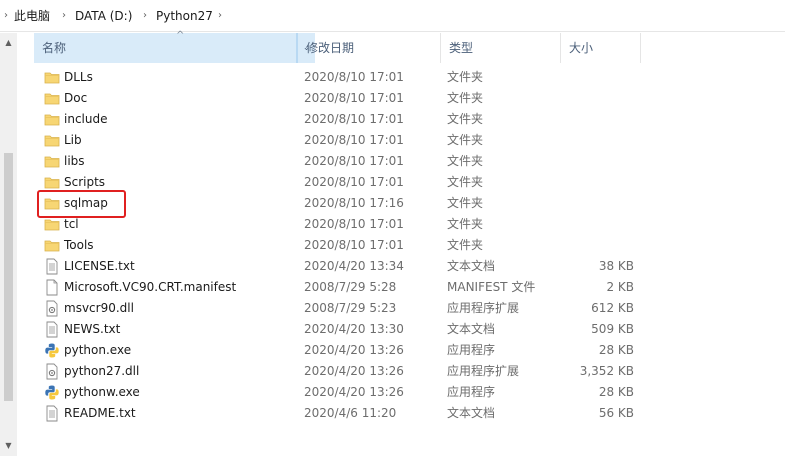 The width and height of the screenshot is (785, 456). I want to click on file-type: 应用程序扩展, so click(483, 308).